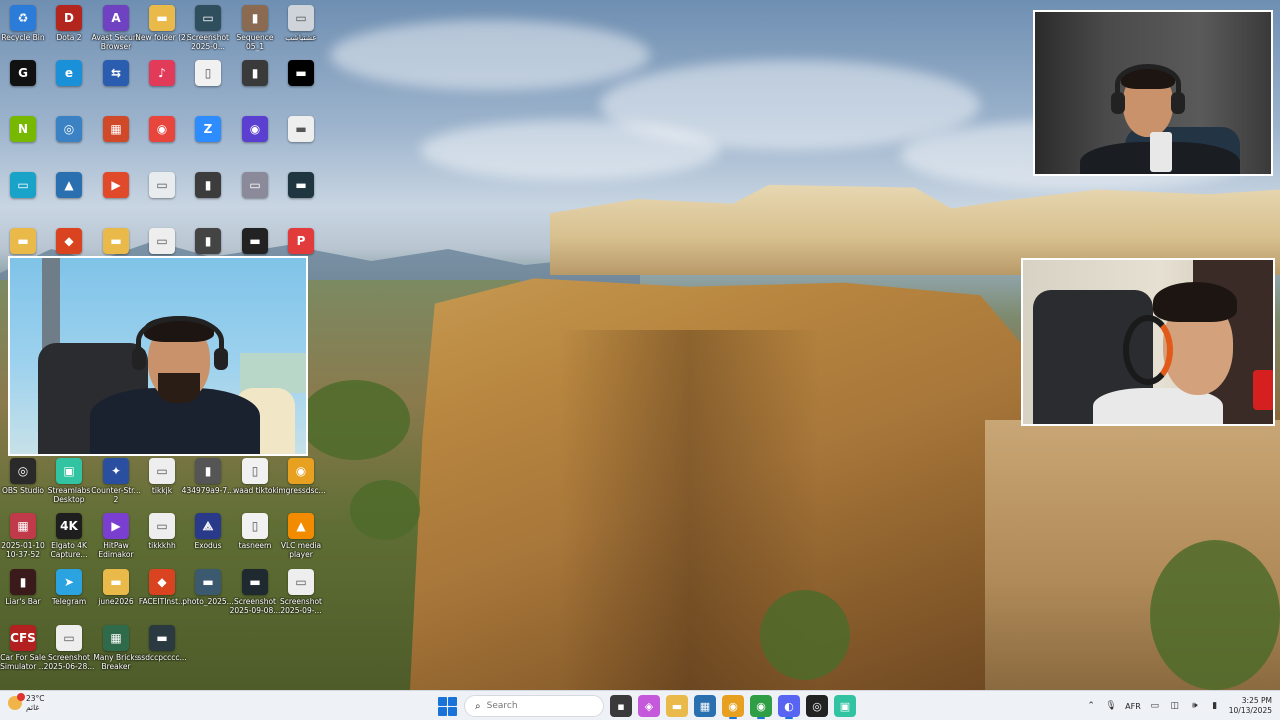 Image resolution: width=1280 pixels, height=720 pixels. What do you see at coordinates (1250, 706) in the screenshot?
I see `clock: 3:25 PM 10/13/2025` at bounding box center [1250, 706].